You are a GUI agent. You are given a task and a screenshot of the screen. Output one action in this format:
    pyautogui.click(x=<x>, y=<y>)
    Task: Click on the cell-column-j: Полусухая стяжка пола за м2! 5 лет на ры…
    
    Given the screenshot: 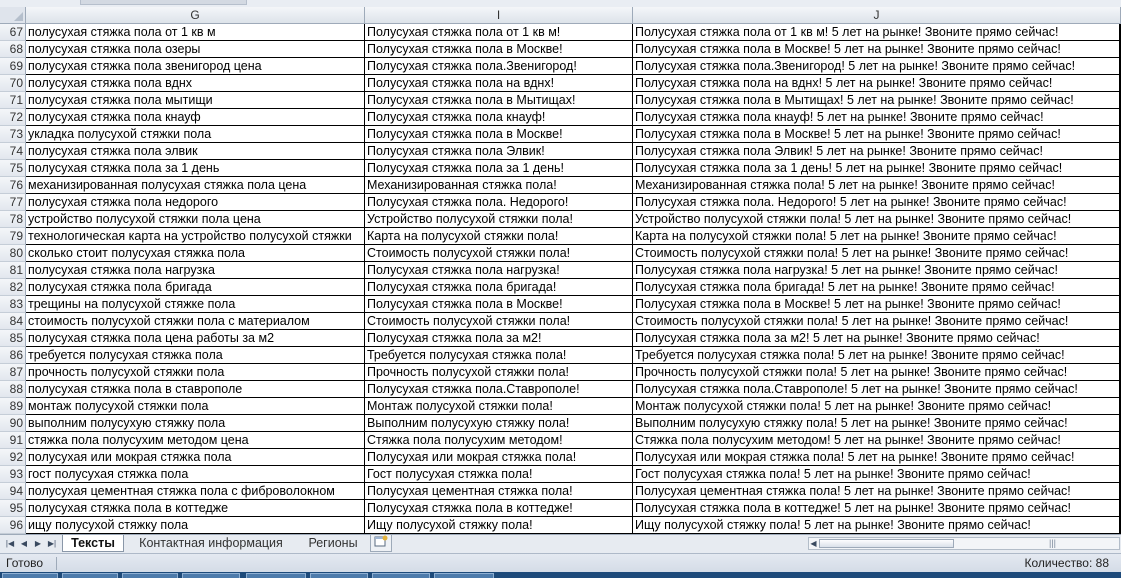 What is the action you would take?
    pyautogui.click(x=876, y=338)
    